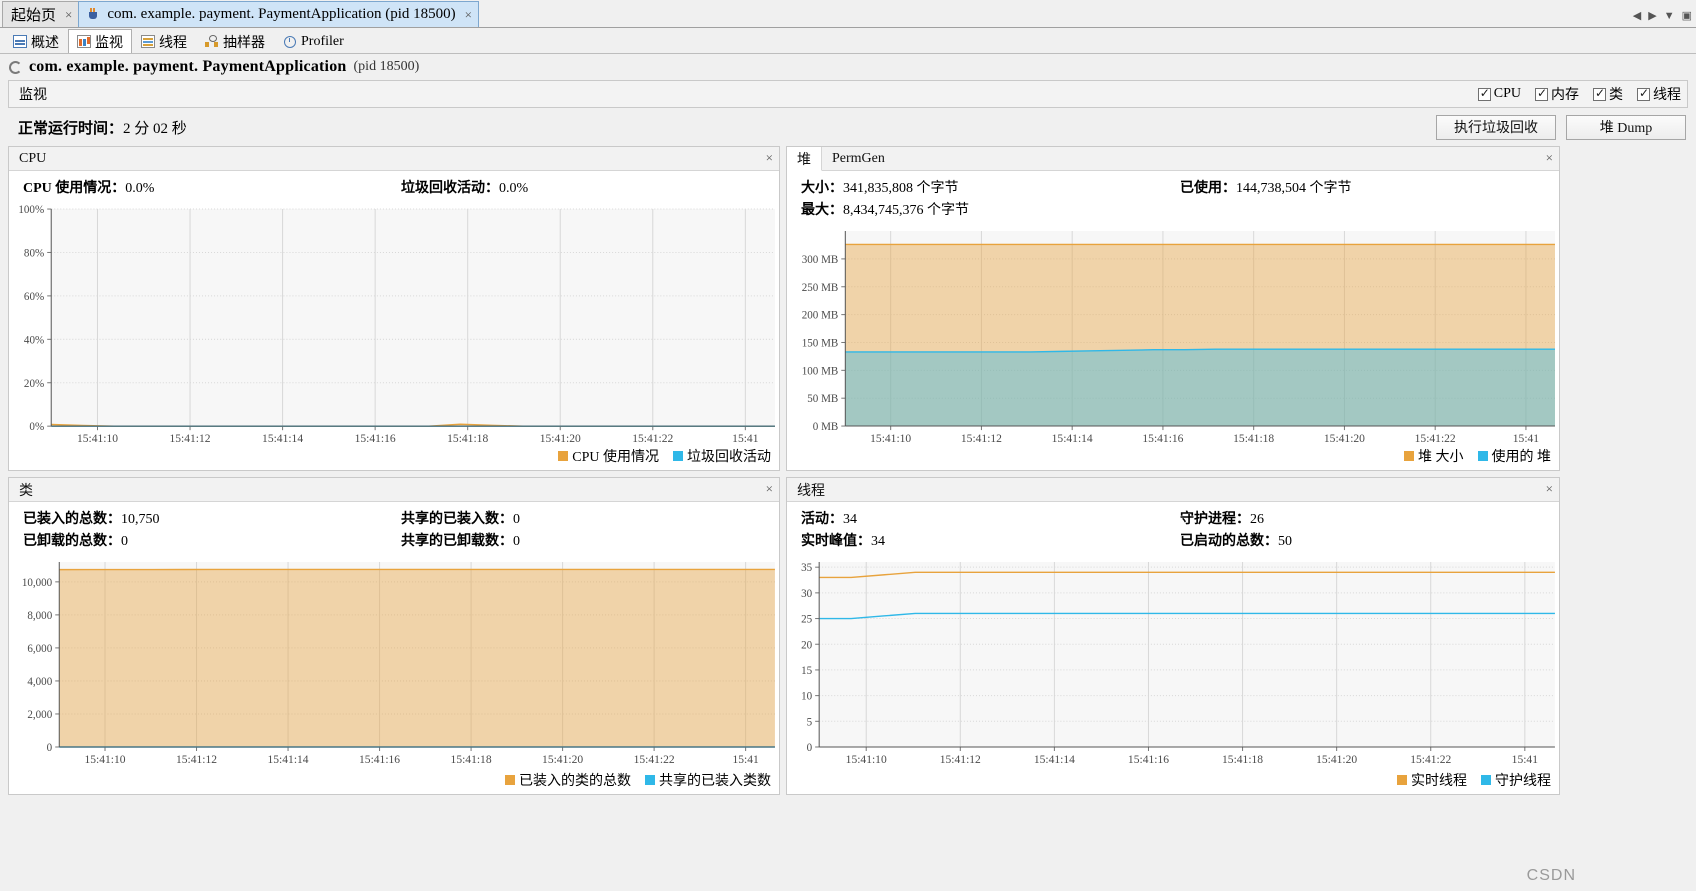 The image size is (1696, 891). What do you see at coordinates (990, 187) in the screenshot?
I see `heap-size-stat: 大小：341,835,808 个字节` at bounding box center [990, 187].